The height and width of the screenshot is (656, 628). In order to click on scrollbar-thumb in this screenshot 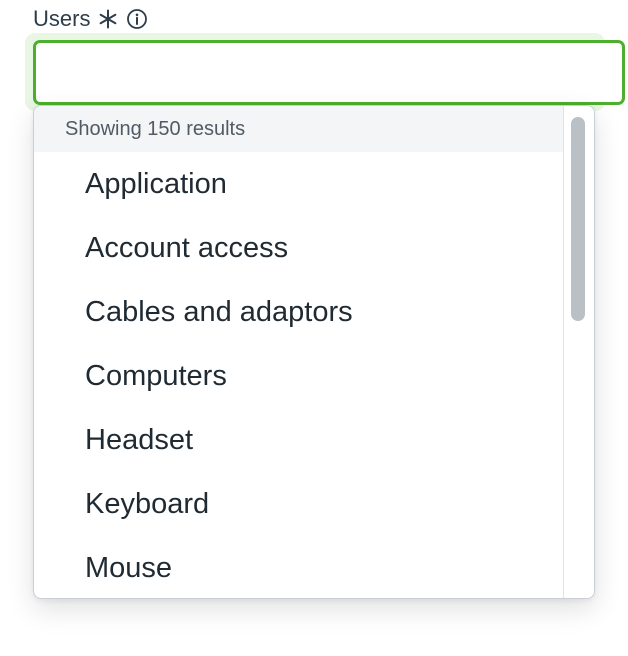, I will do `click(578, 219)`.